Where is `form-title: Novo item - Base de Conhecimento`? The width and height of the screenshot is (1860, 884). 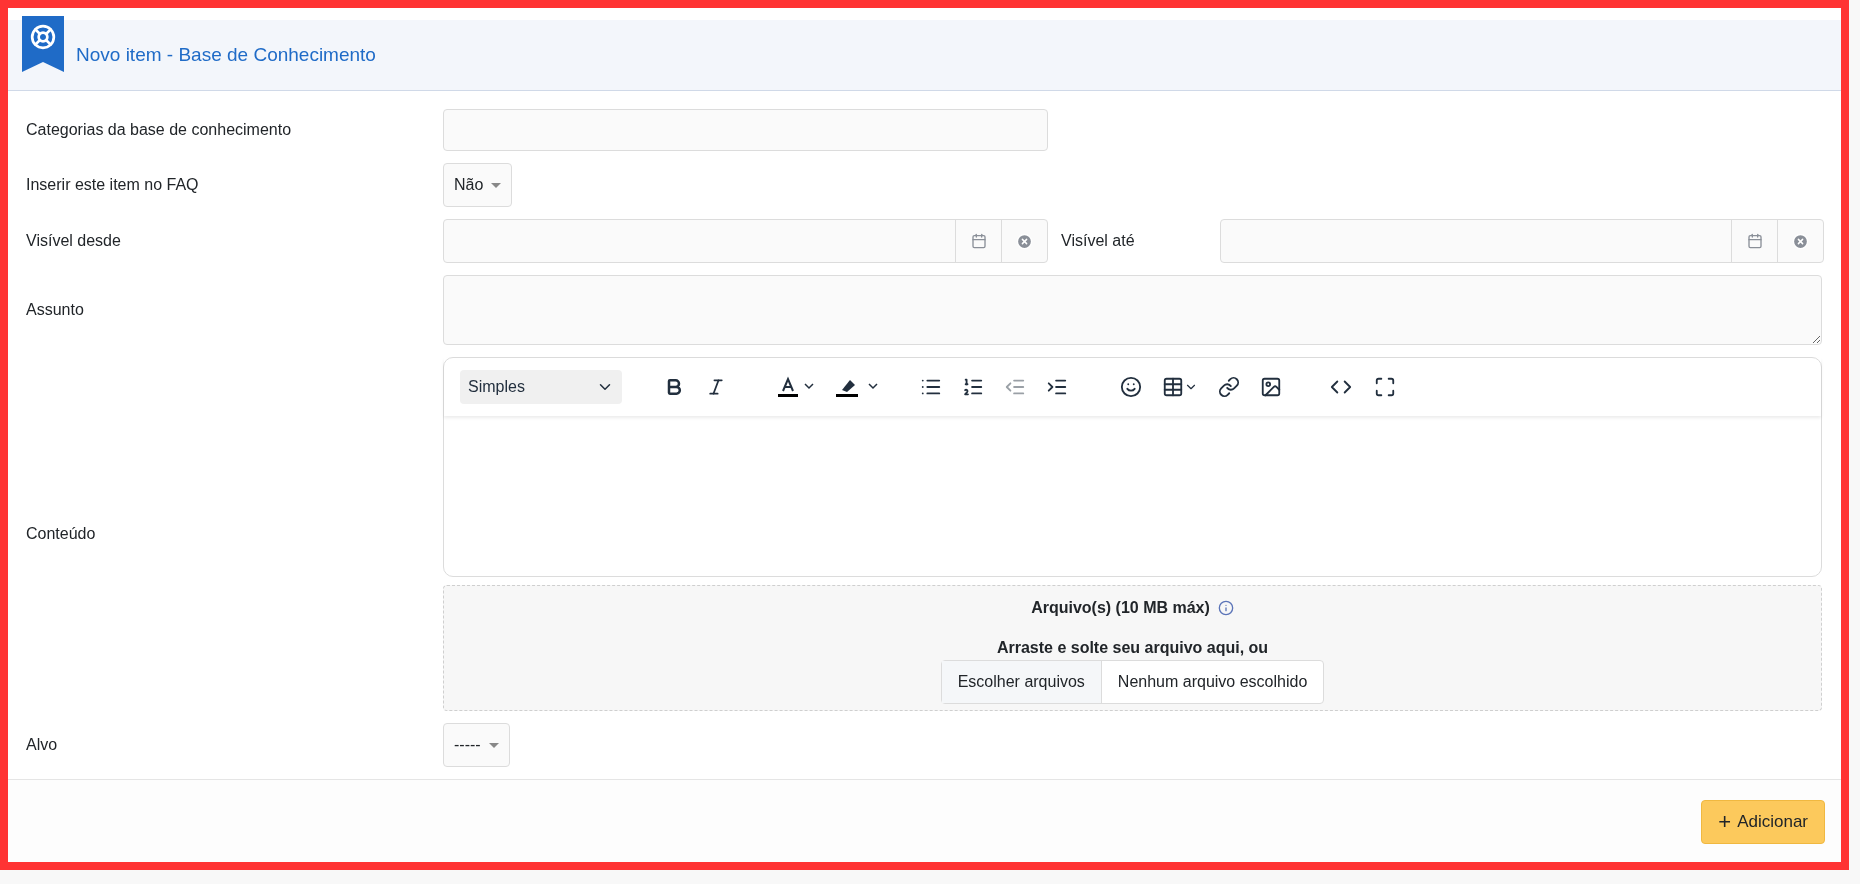 form-title: Novo item - Base de Conhecimento is located at coordinates (226, 54).